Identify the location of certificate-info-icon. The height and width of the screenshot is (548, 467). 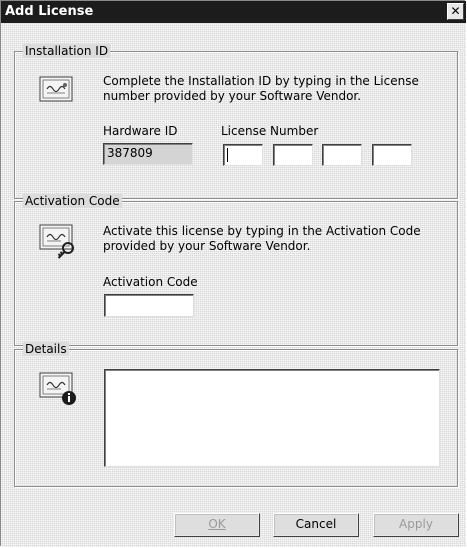
(57, 388).